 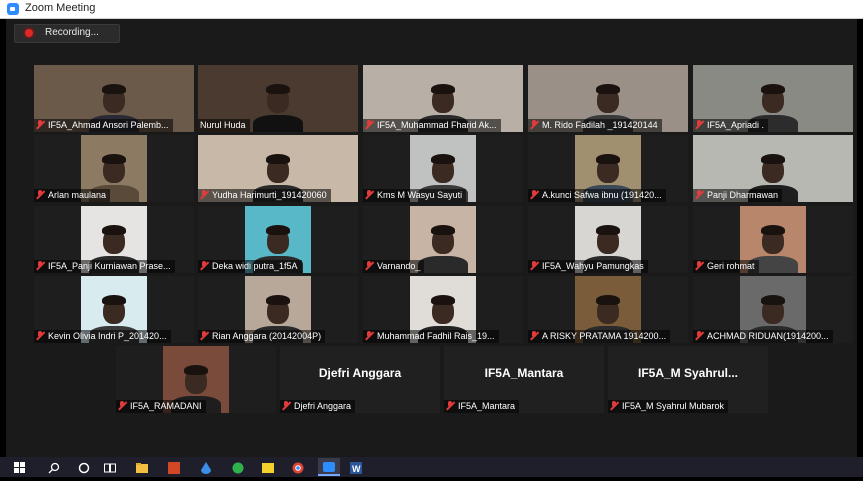 I want to click on participant-tile: Yudha Harimurti_191420060, so click(x=278, y=168).